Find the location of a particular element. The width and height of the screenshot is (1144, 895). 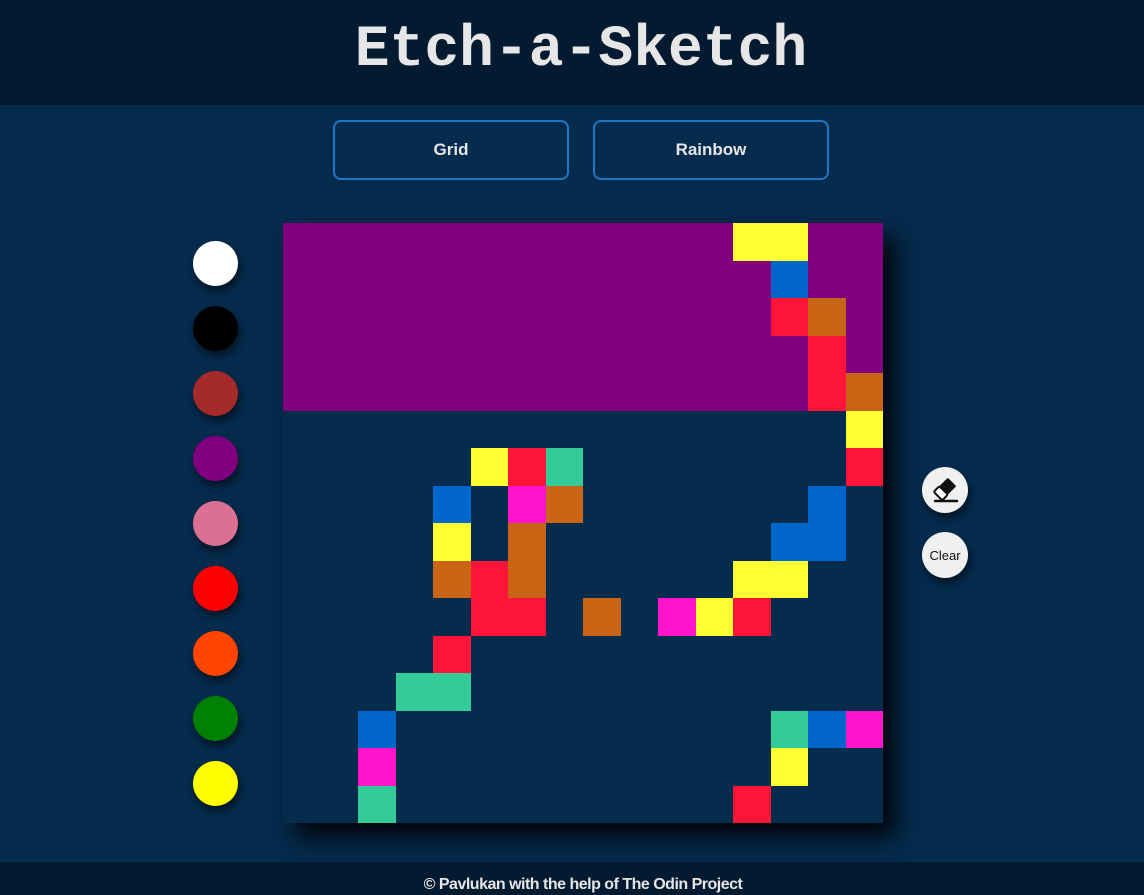

rainbow-button: Rainbow is located at coordinates (711, 150).